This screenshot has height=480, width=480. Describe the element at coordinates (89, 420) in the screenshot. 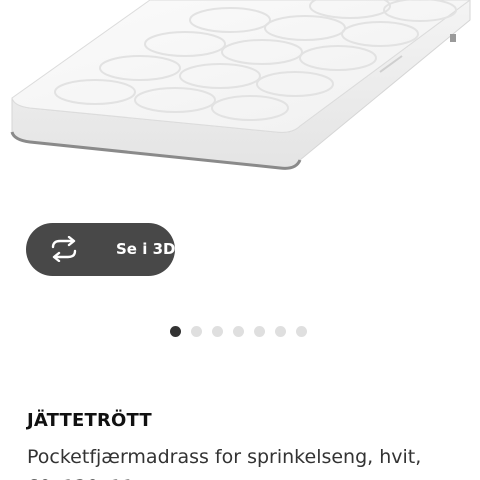

I see `product-name: JÄTTETRÖTT` at that location.